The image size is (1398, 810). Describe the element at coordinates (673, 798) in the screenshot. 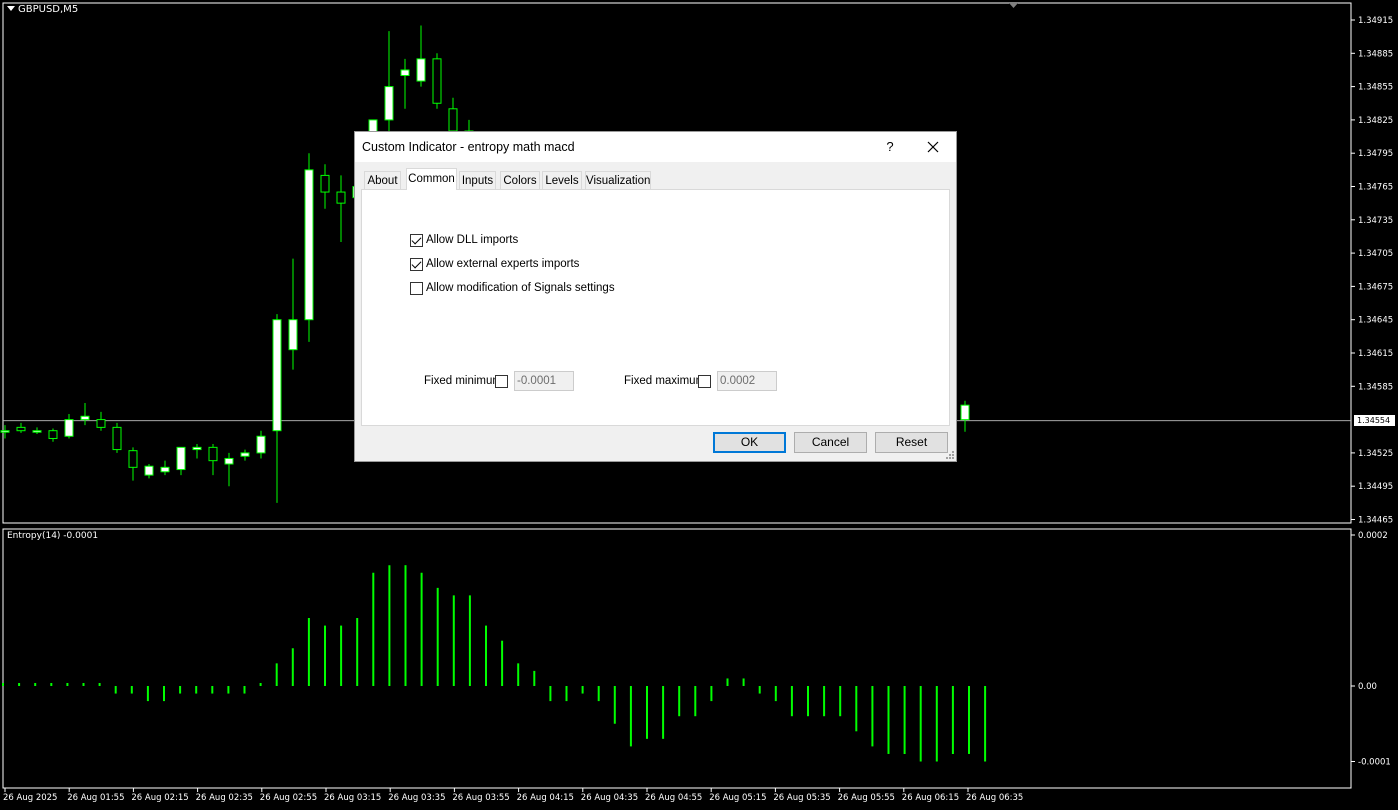

I see `time-axis-label: 26 Aug 04:55` at that location.